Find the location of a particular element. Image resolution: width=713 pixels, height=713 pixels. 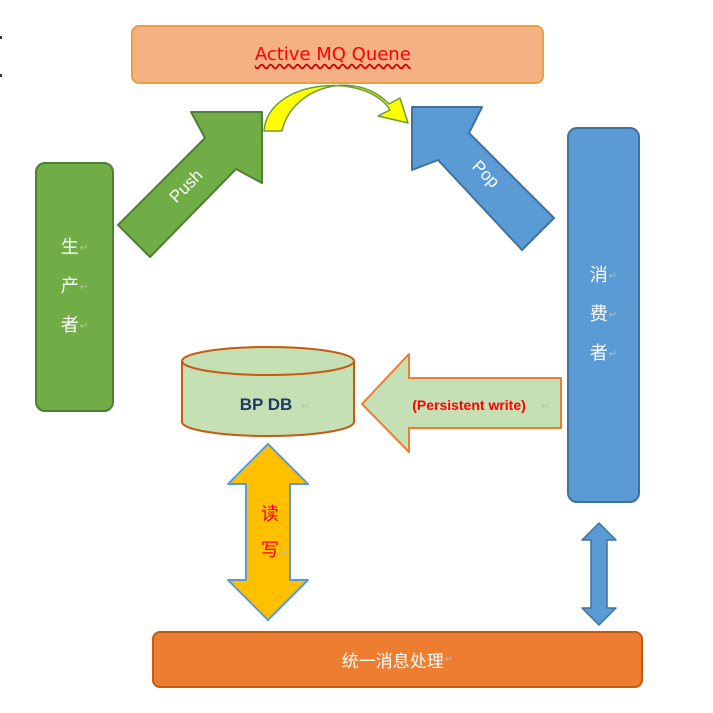

producer-char: 生↵ is located at coordinates (74, 247).